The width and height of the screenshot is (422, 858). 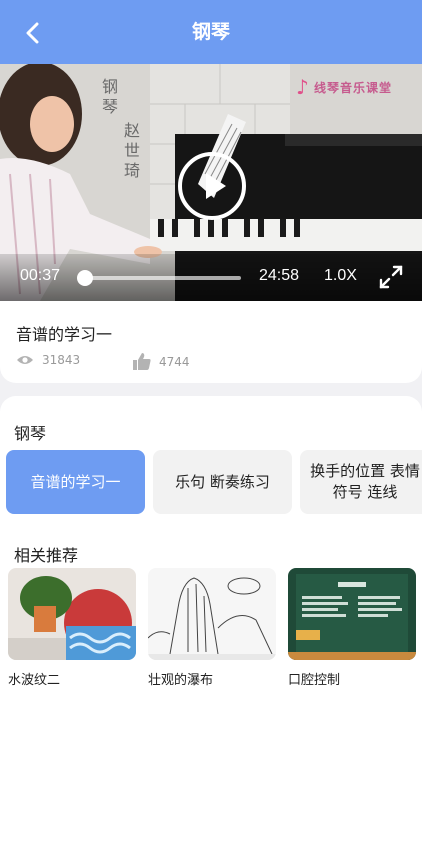 I want to click on related-item: 壮观的瀑布, so click(x=212, y=628).